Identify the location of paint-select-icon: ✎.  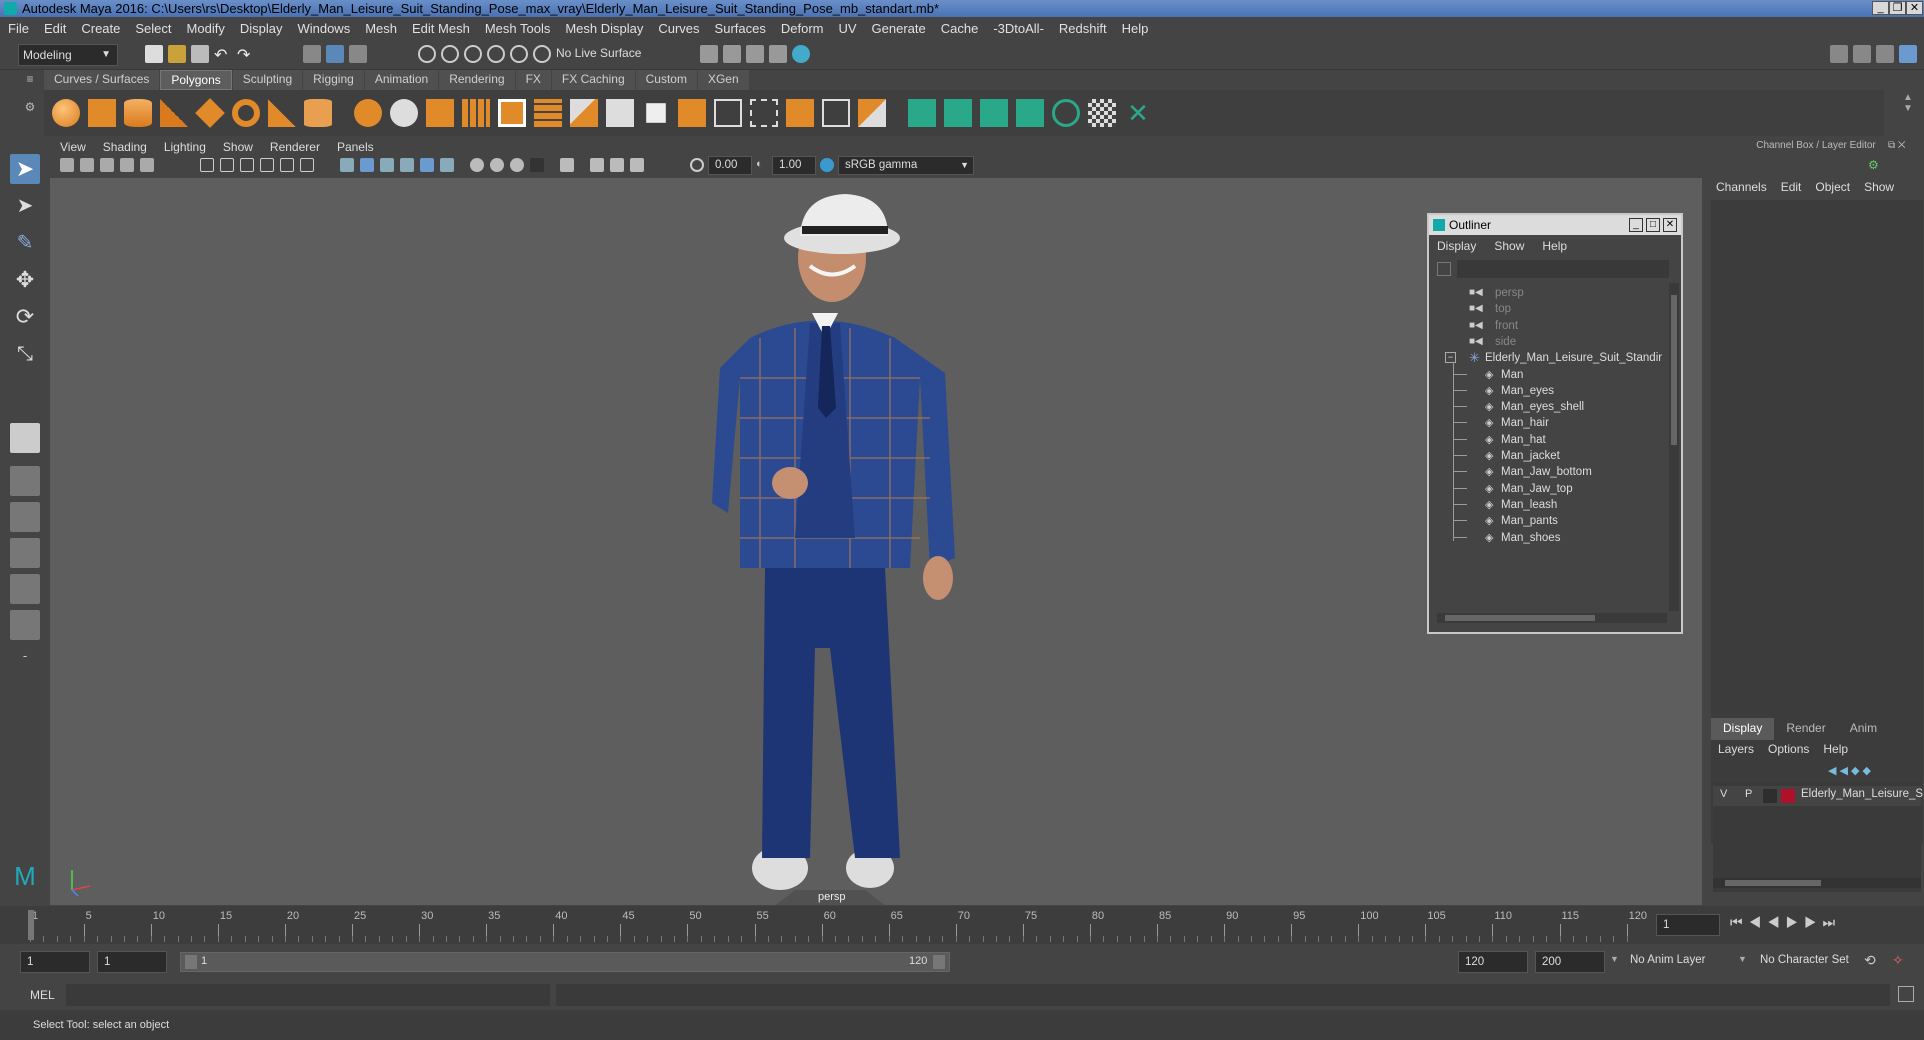
(25, 243).